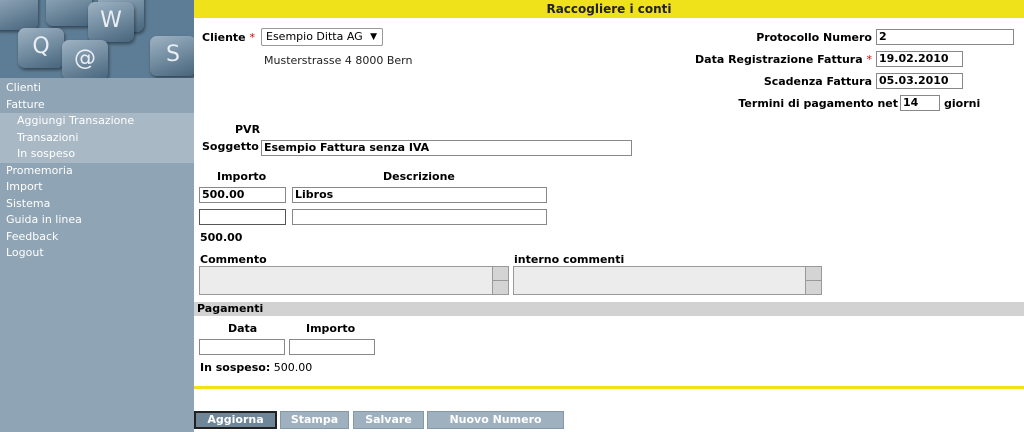 This screenshot has width=1024, height=432. I want to click on protocollo-label: Protocollo Numero, so click(814, 37).